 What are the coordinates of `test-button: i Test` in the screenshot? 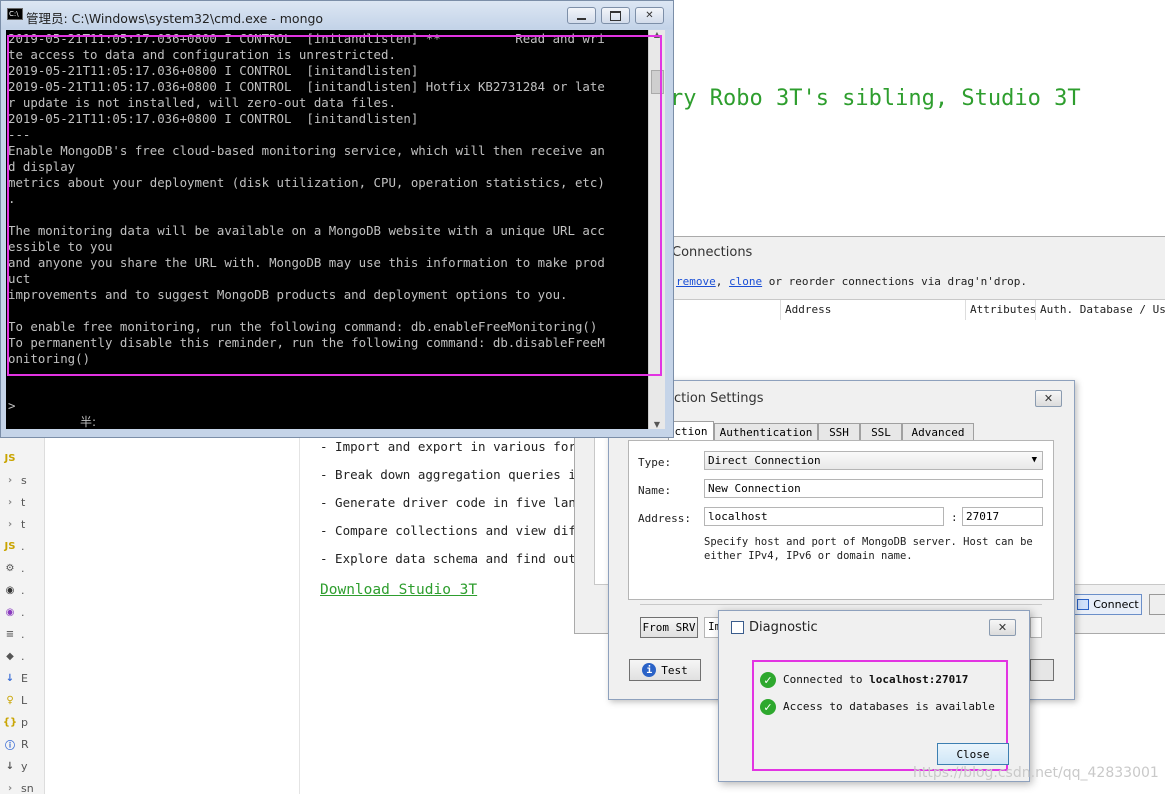 It's located at (665, 670).